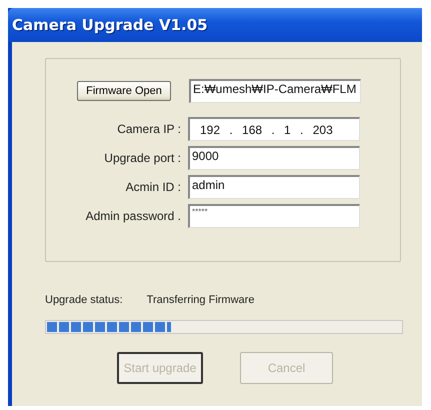 The image size is (431, 410). Describe the element at coordinates (142, 158) in the screenshot. I see `field-label: Upgrade port :` at that location.